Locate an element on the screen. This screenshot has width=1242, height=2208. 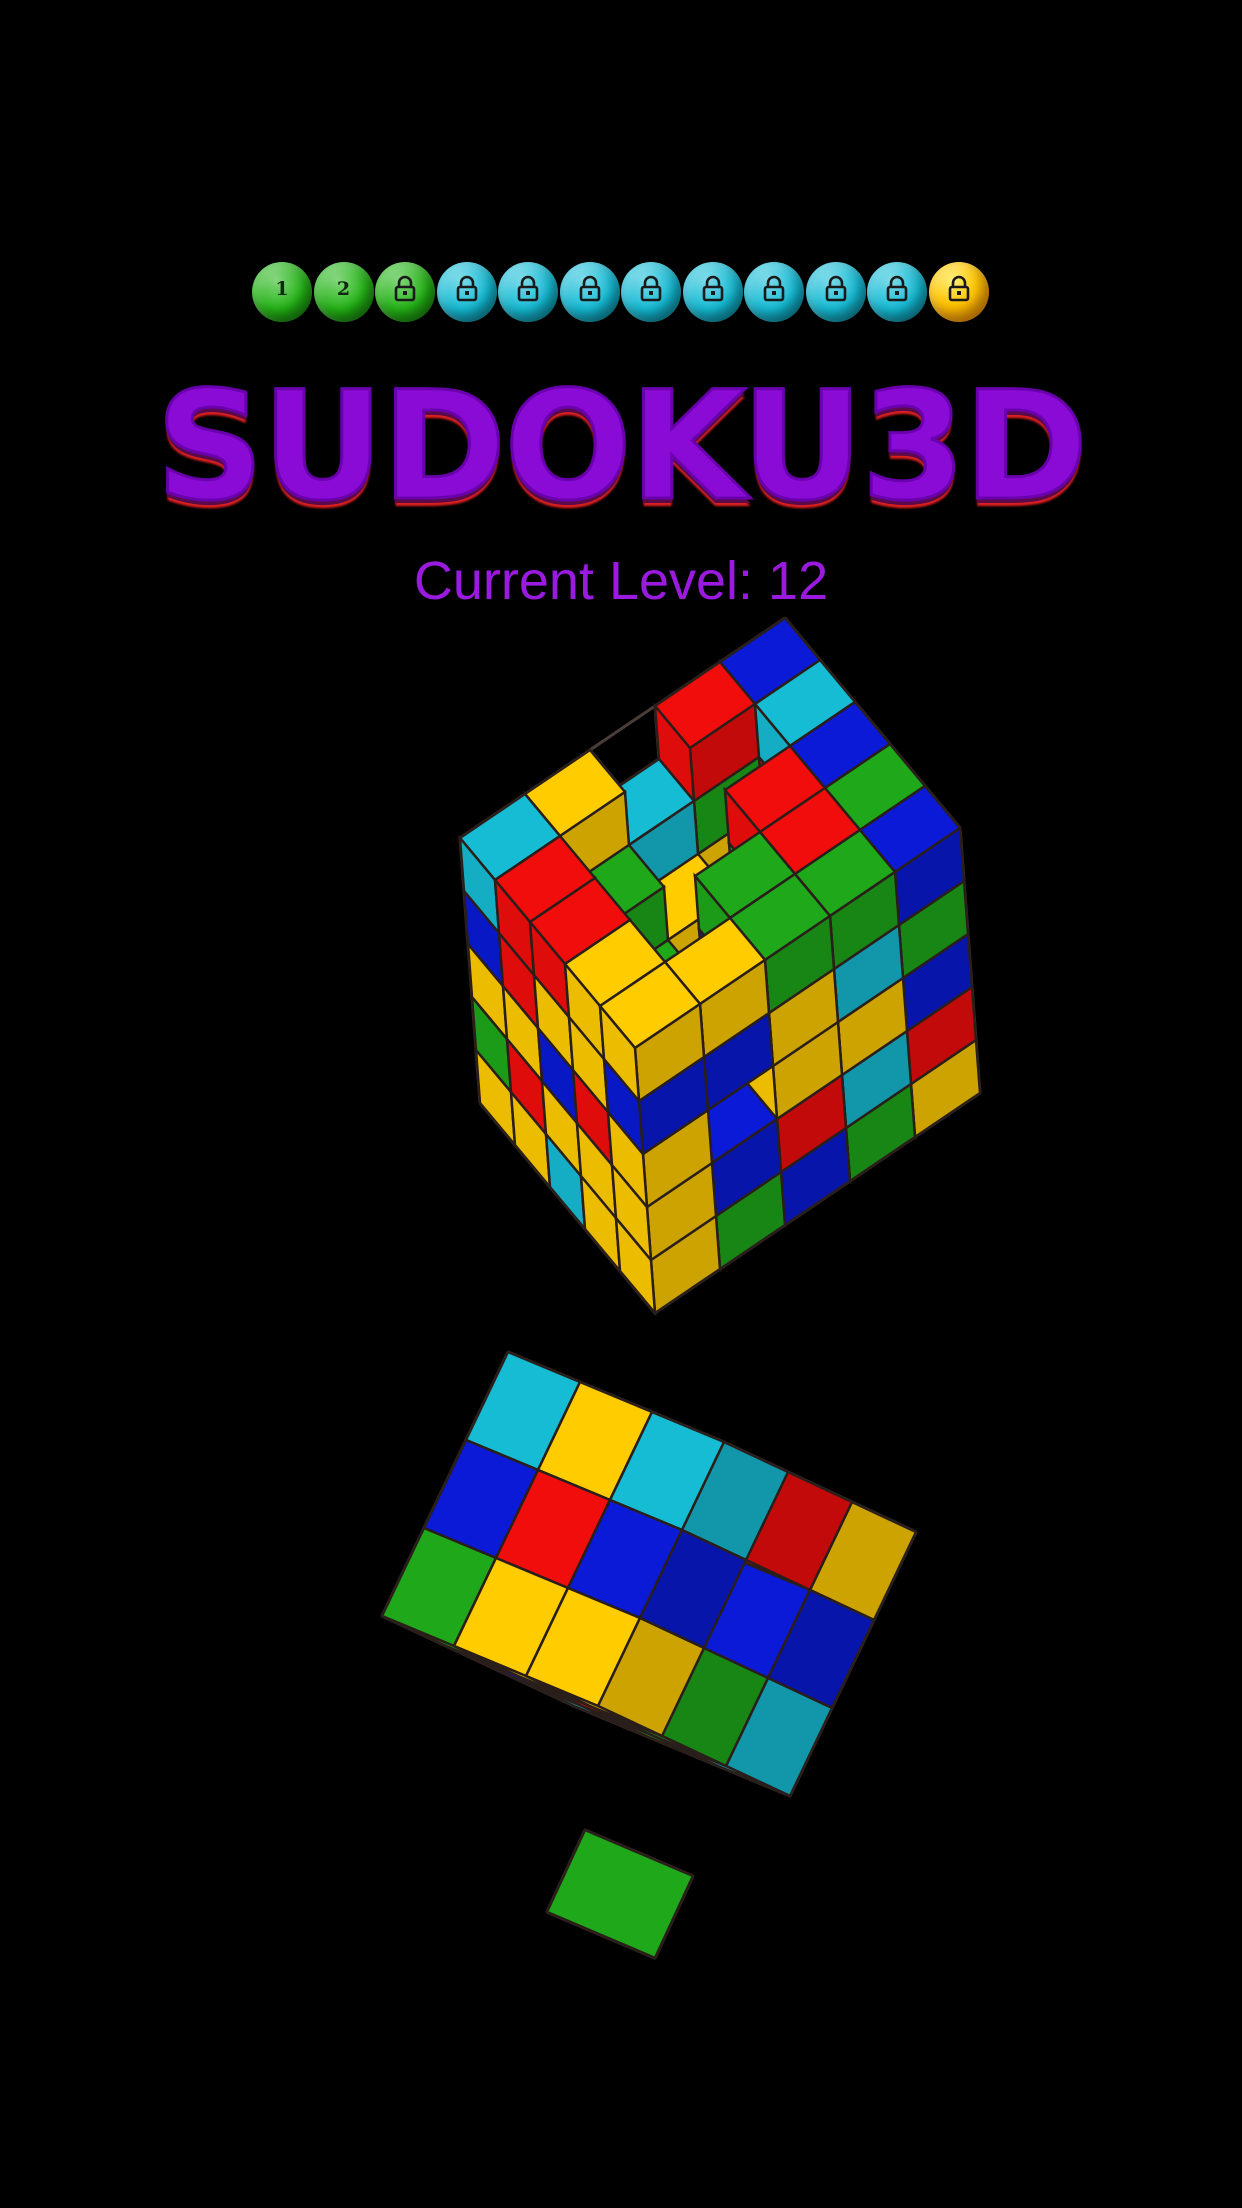
large-cube is located at coordinates (720, 966).